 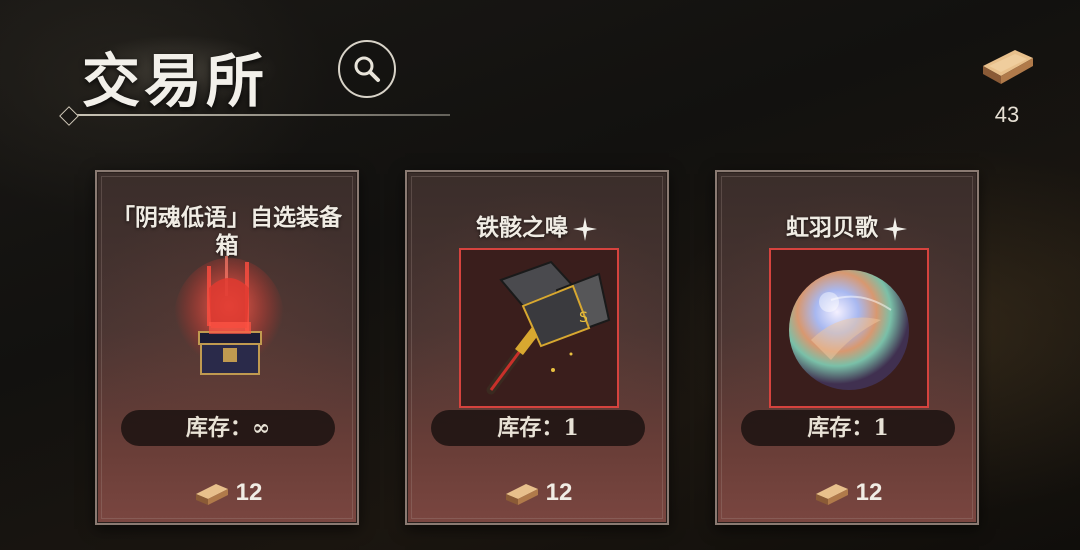 I want to click on page-header: 交易所, so click(x=259, y=73).